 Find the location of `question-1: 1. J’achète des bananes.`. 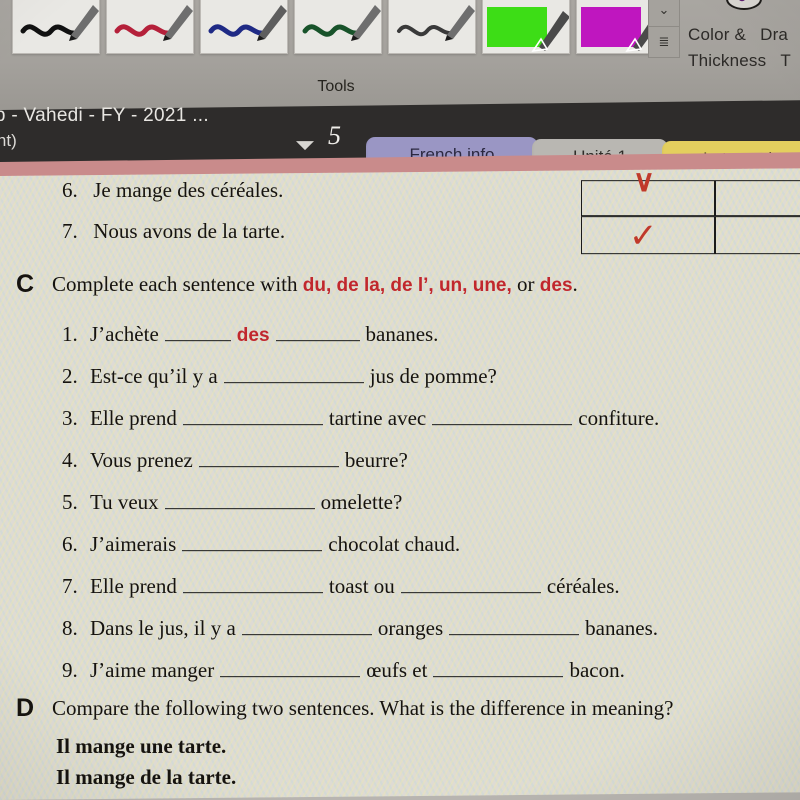

question-1: 1. J’achète des bananes. is located at coordinates (250, 332).